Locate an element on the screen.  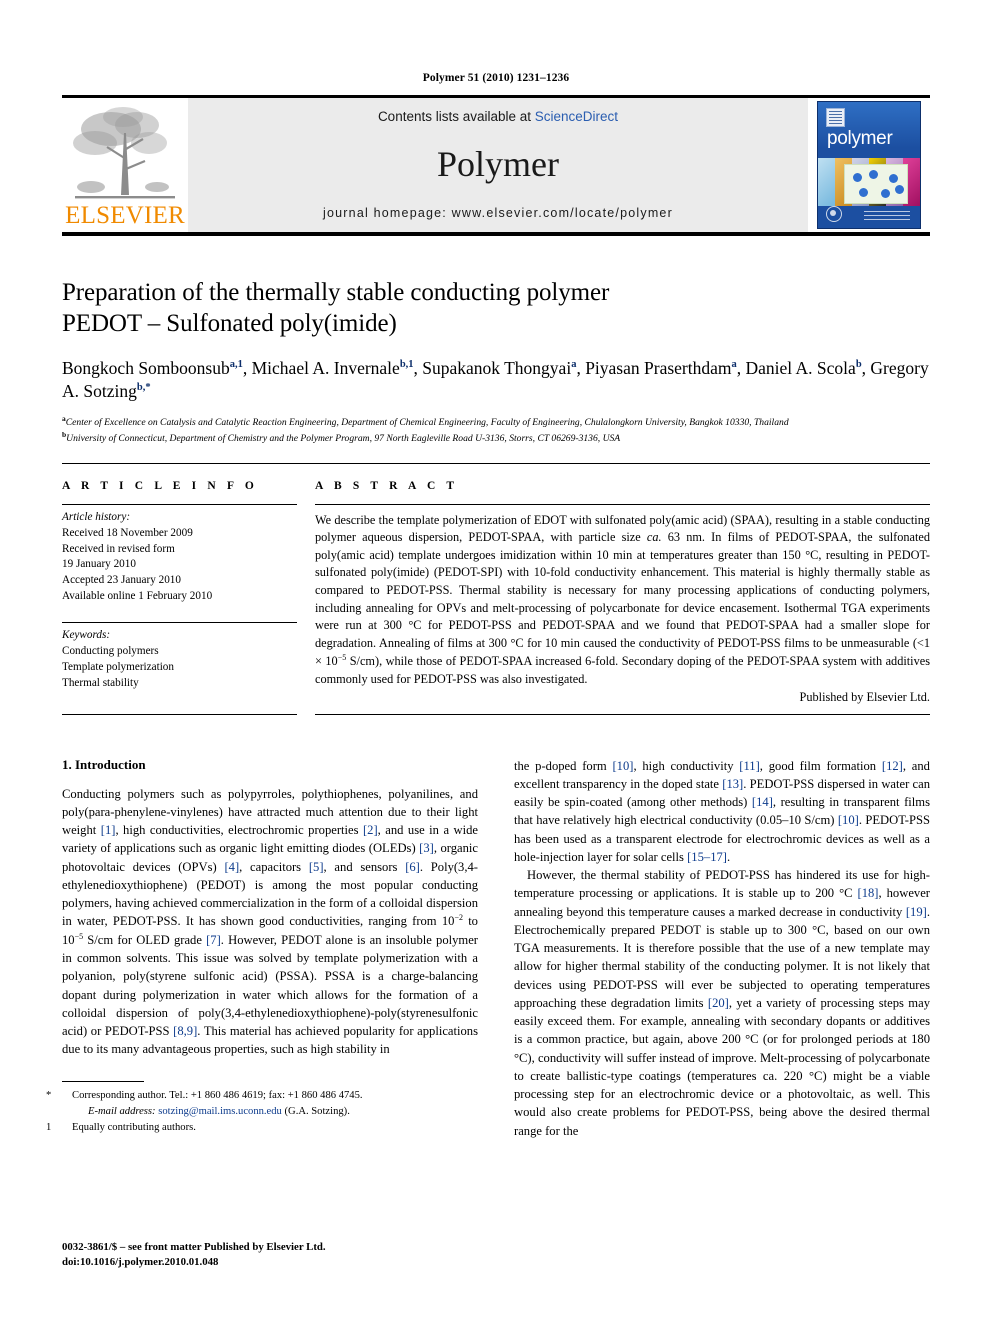
citation-reference: [3] is located at coordinates (426, 848).